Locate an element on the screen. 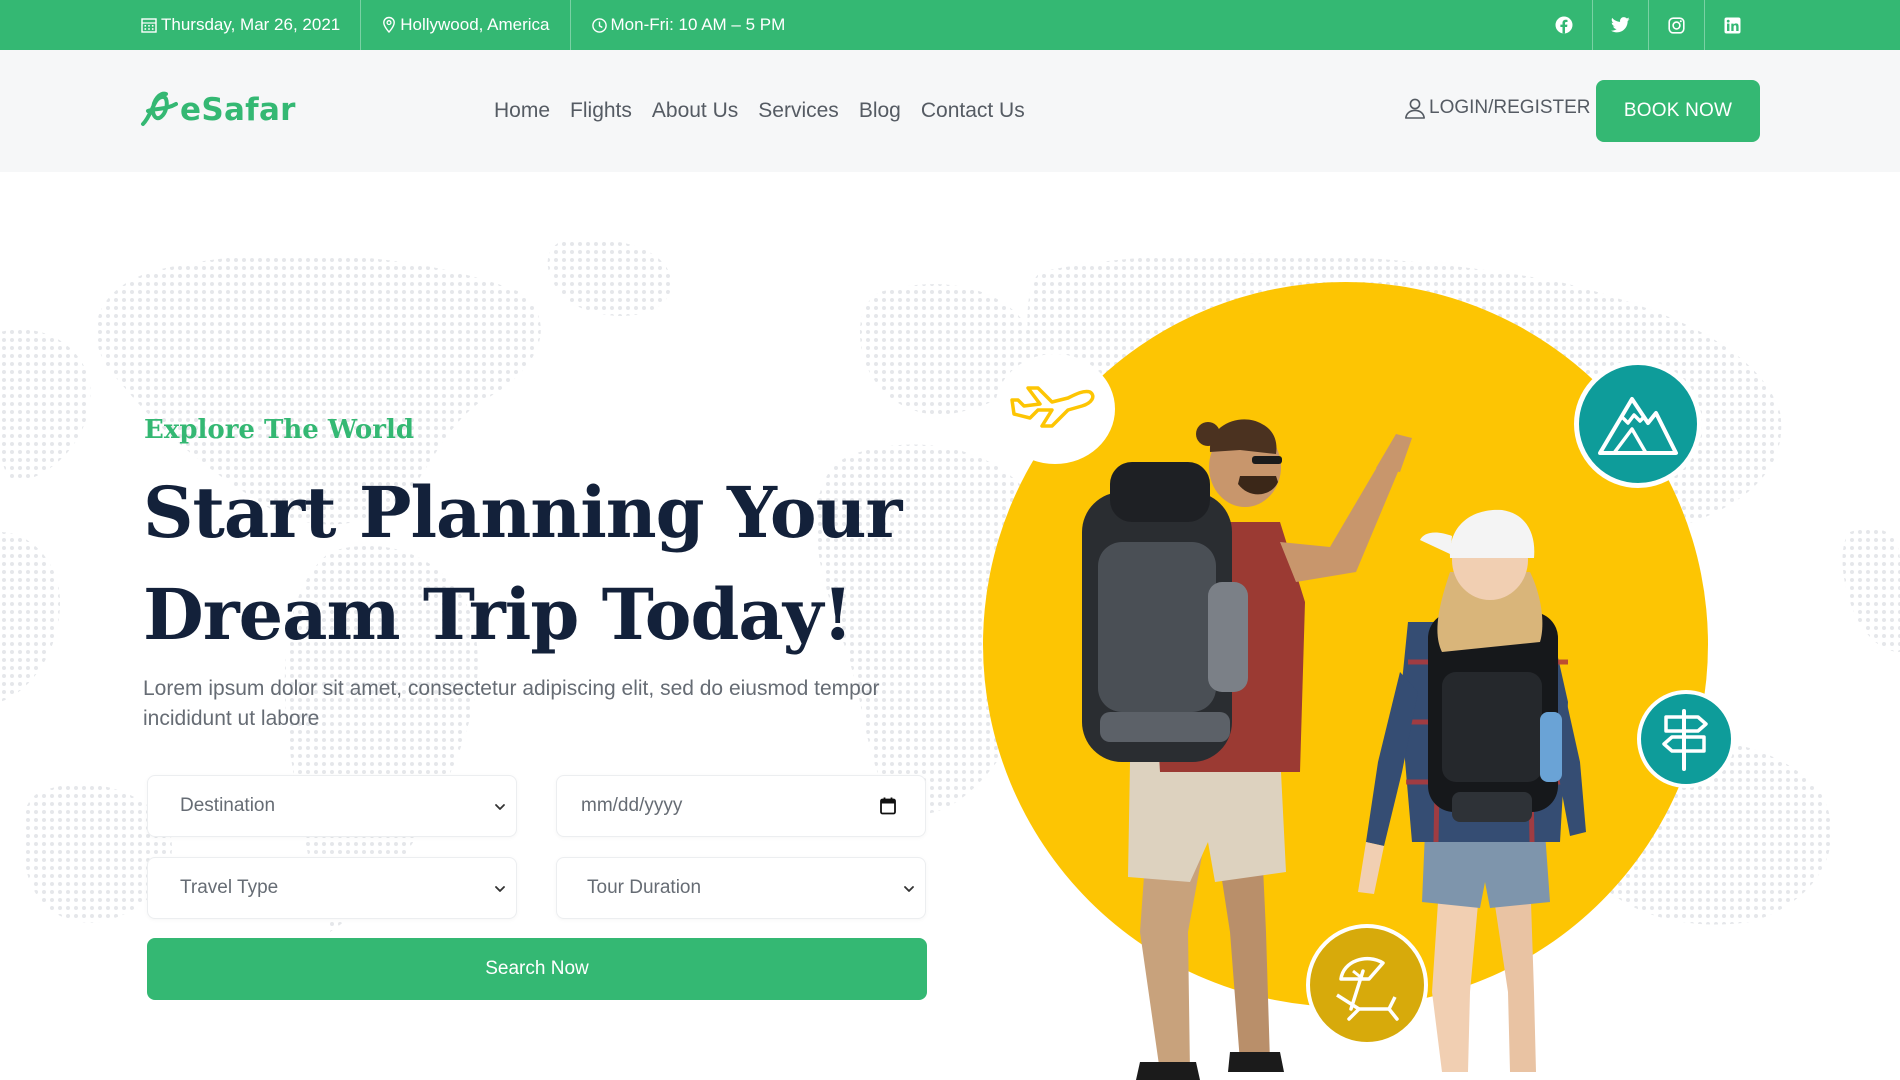 Image resolution: width=1900 pixels, height=1080 pixels. travel-type-select: Travel Type is located at coordinates (332, 888).